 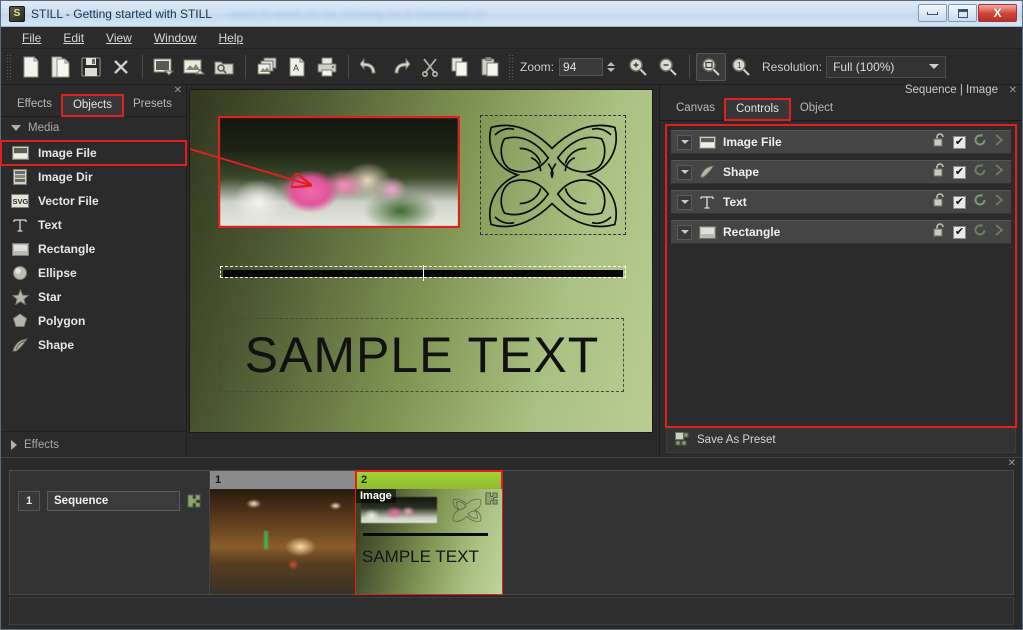 I want to click on control-row-rectangle: Rectangle ✔, so click(x=841, y=232).